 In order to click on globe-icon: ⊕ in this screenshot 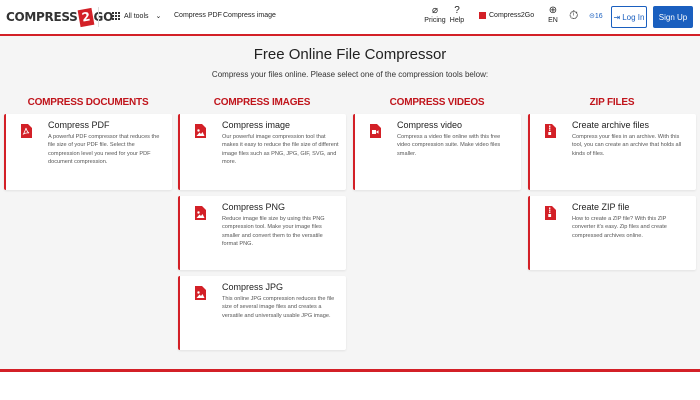, I will do `click(553, 10)`.